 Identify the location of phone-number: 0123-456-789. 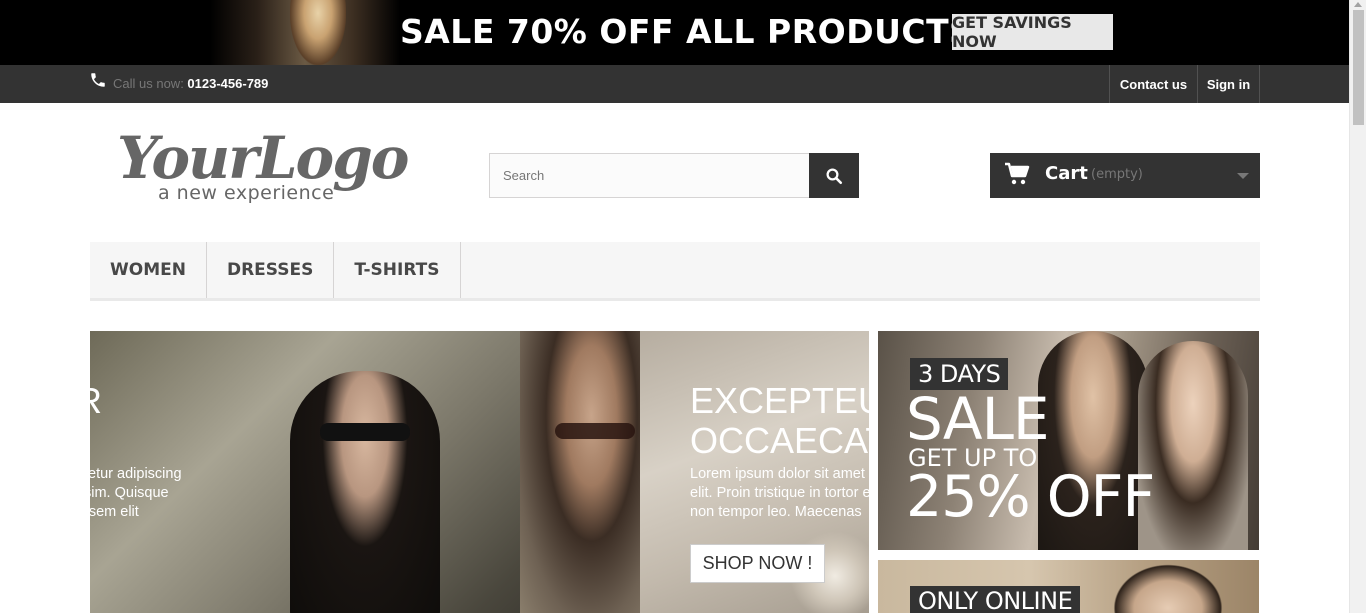
(228, 83).